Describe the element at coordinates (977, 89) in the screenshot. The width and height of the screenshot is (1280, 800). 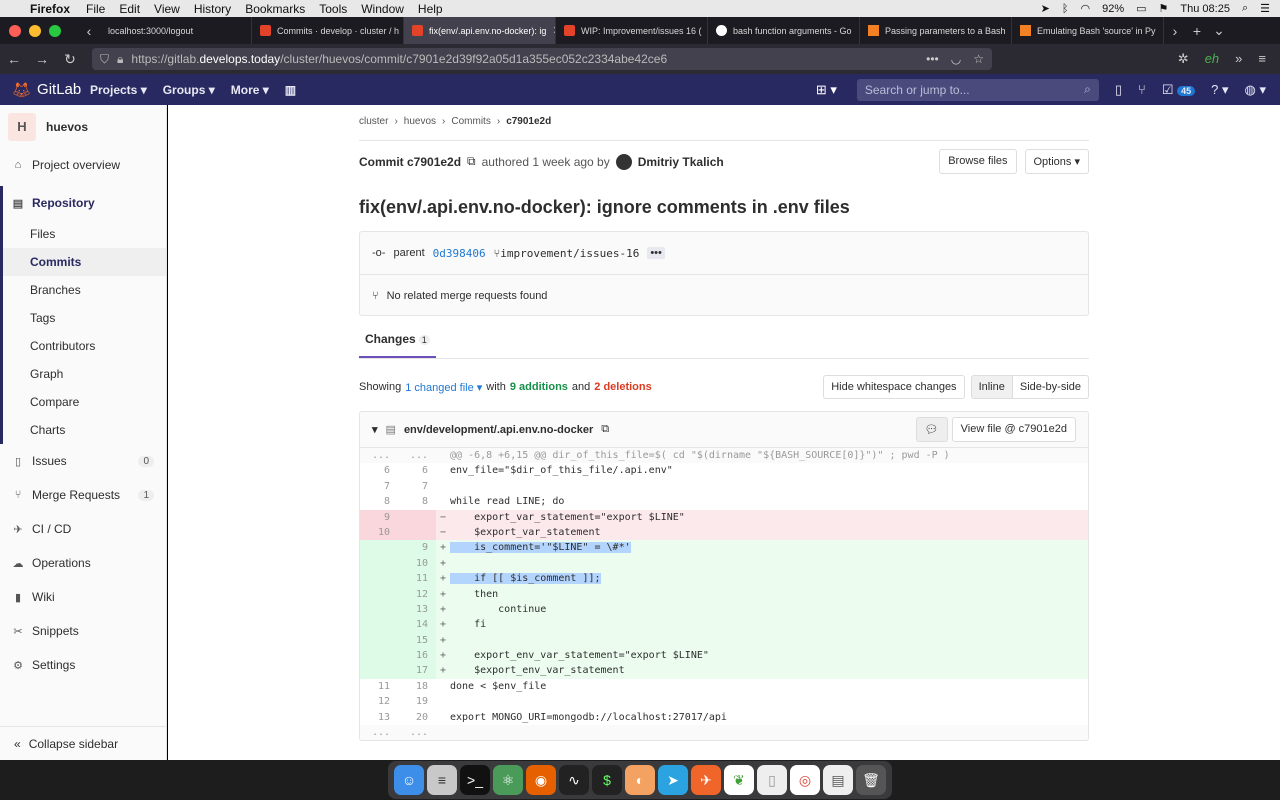
I see `search-input: Search or jump to... ⌕` at that location.